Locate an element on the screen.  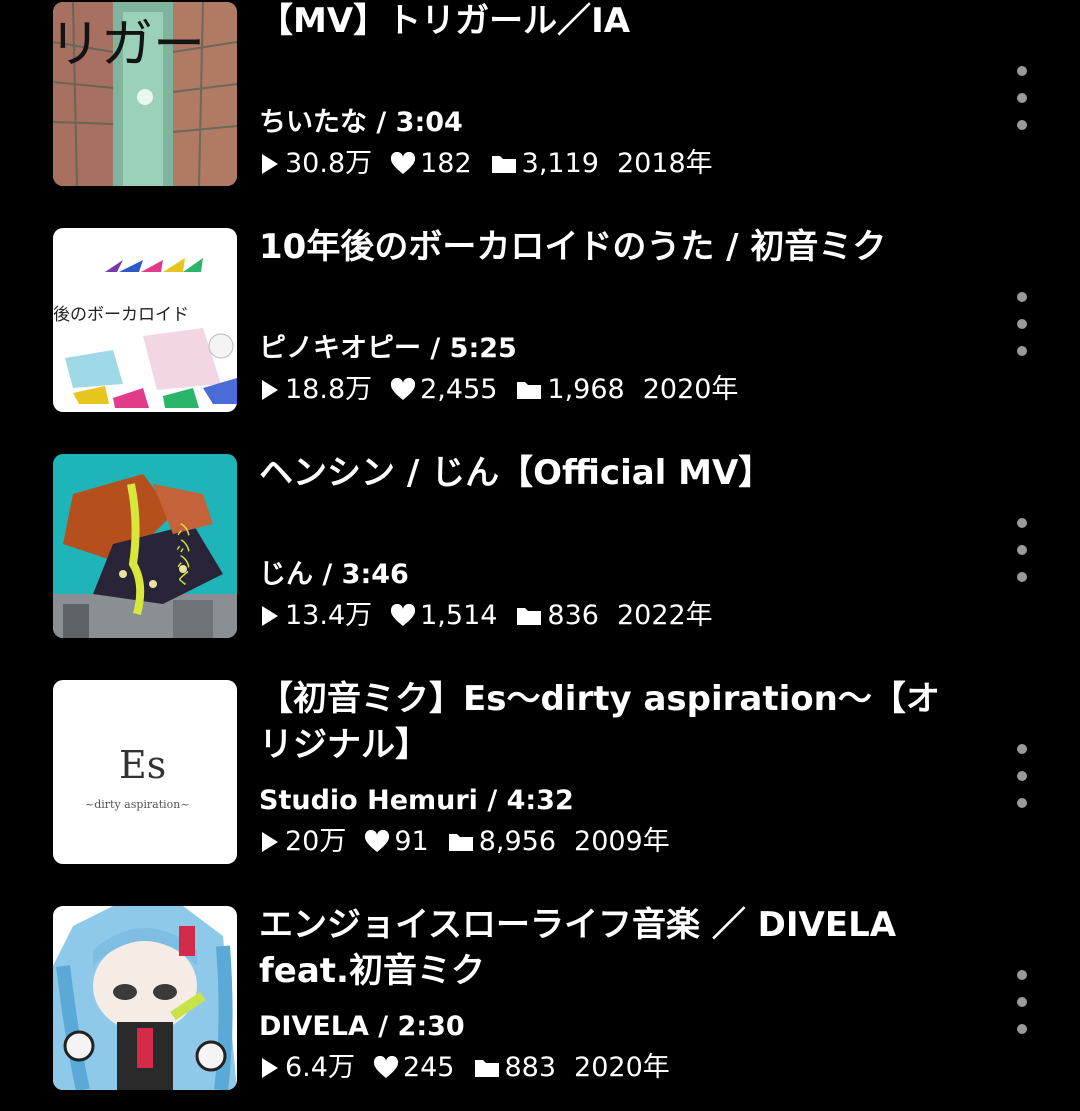
upload-year: 2022年 is located at coordinates (664, 615).